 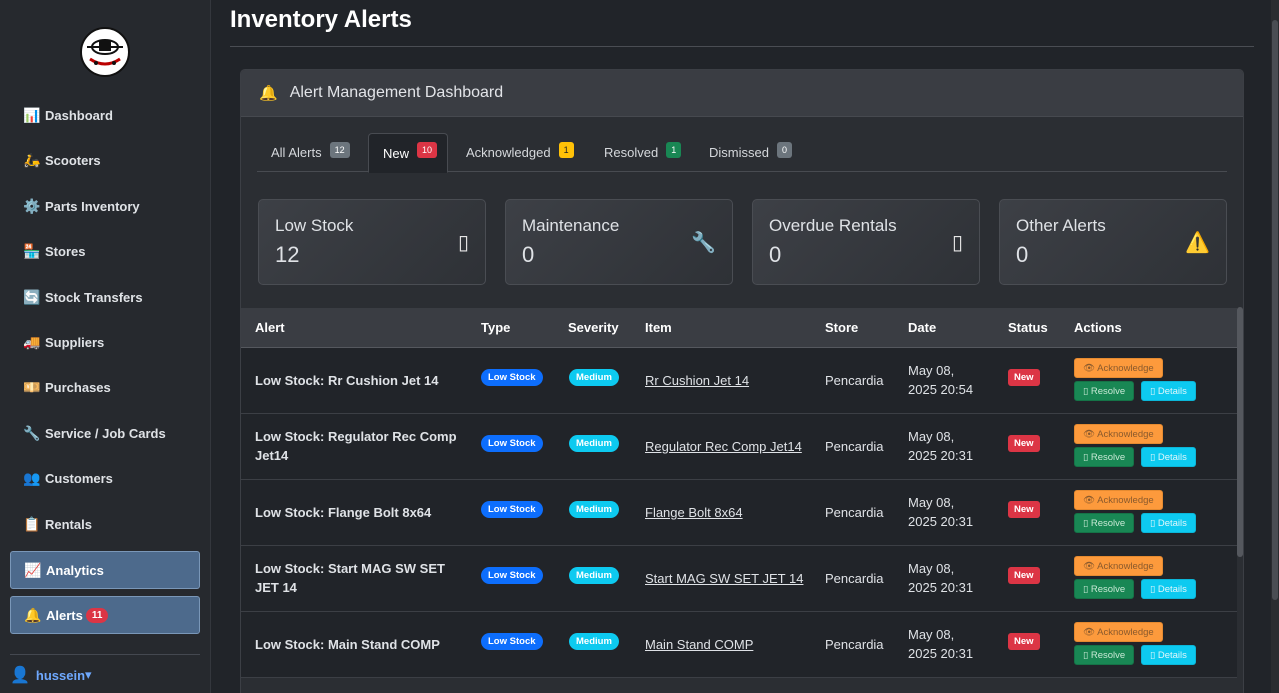 I want to click on tab-dismissed: Dismissed 0, so click(x=748, y=152).